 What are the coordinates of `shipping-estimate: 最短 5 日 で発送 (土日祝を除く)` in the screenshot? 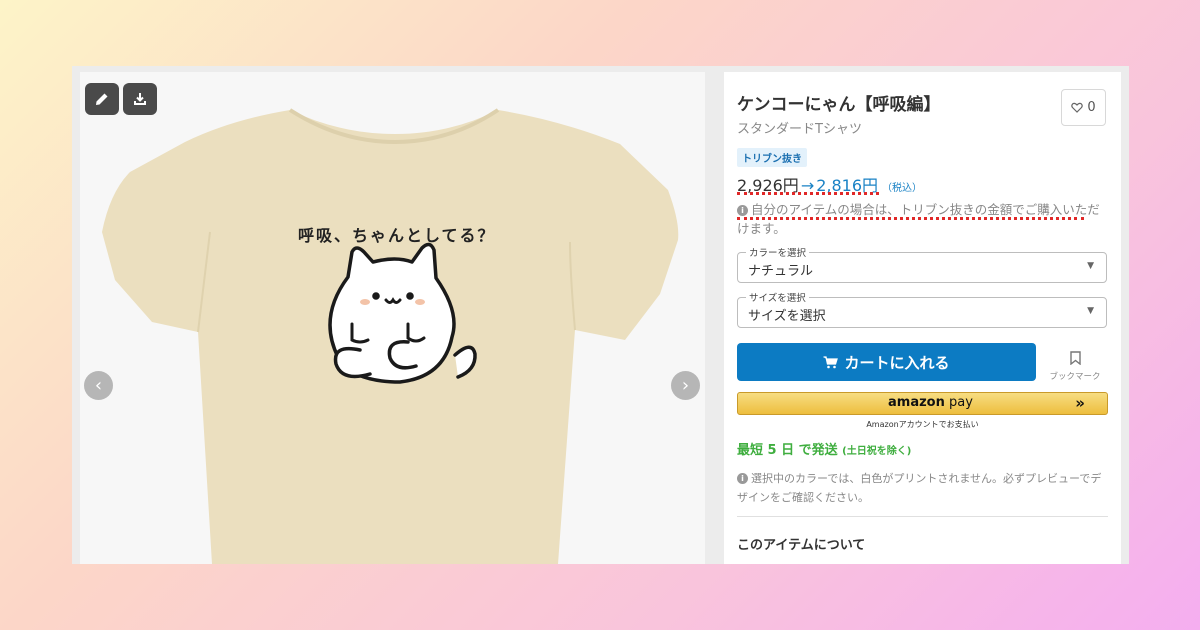 It's located at (824, 448).